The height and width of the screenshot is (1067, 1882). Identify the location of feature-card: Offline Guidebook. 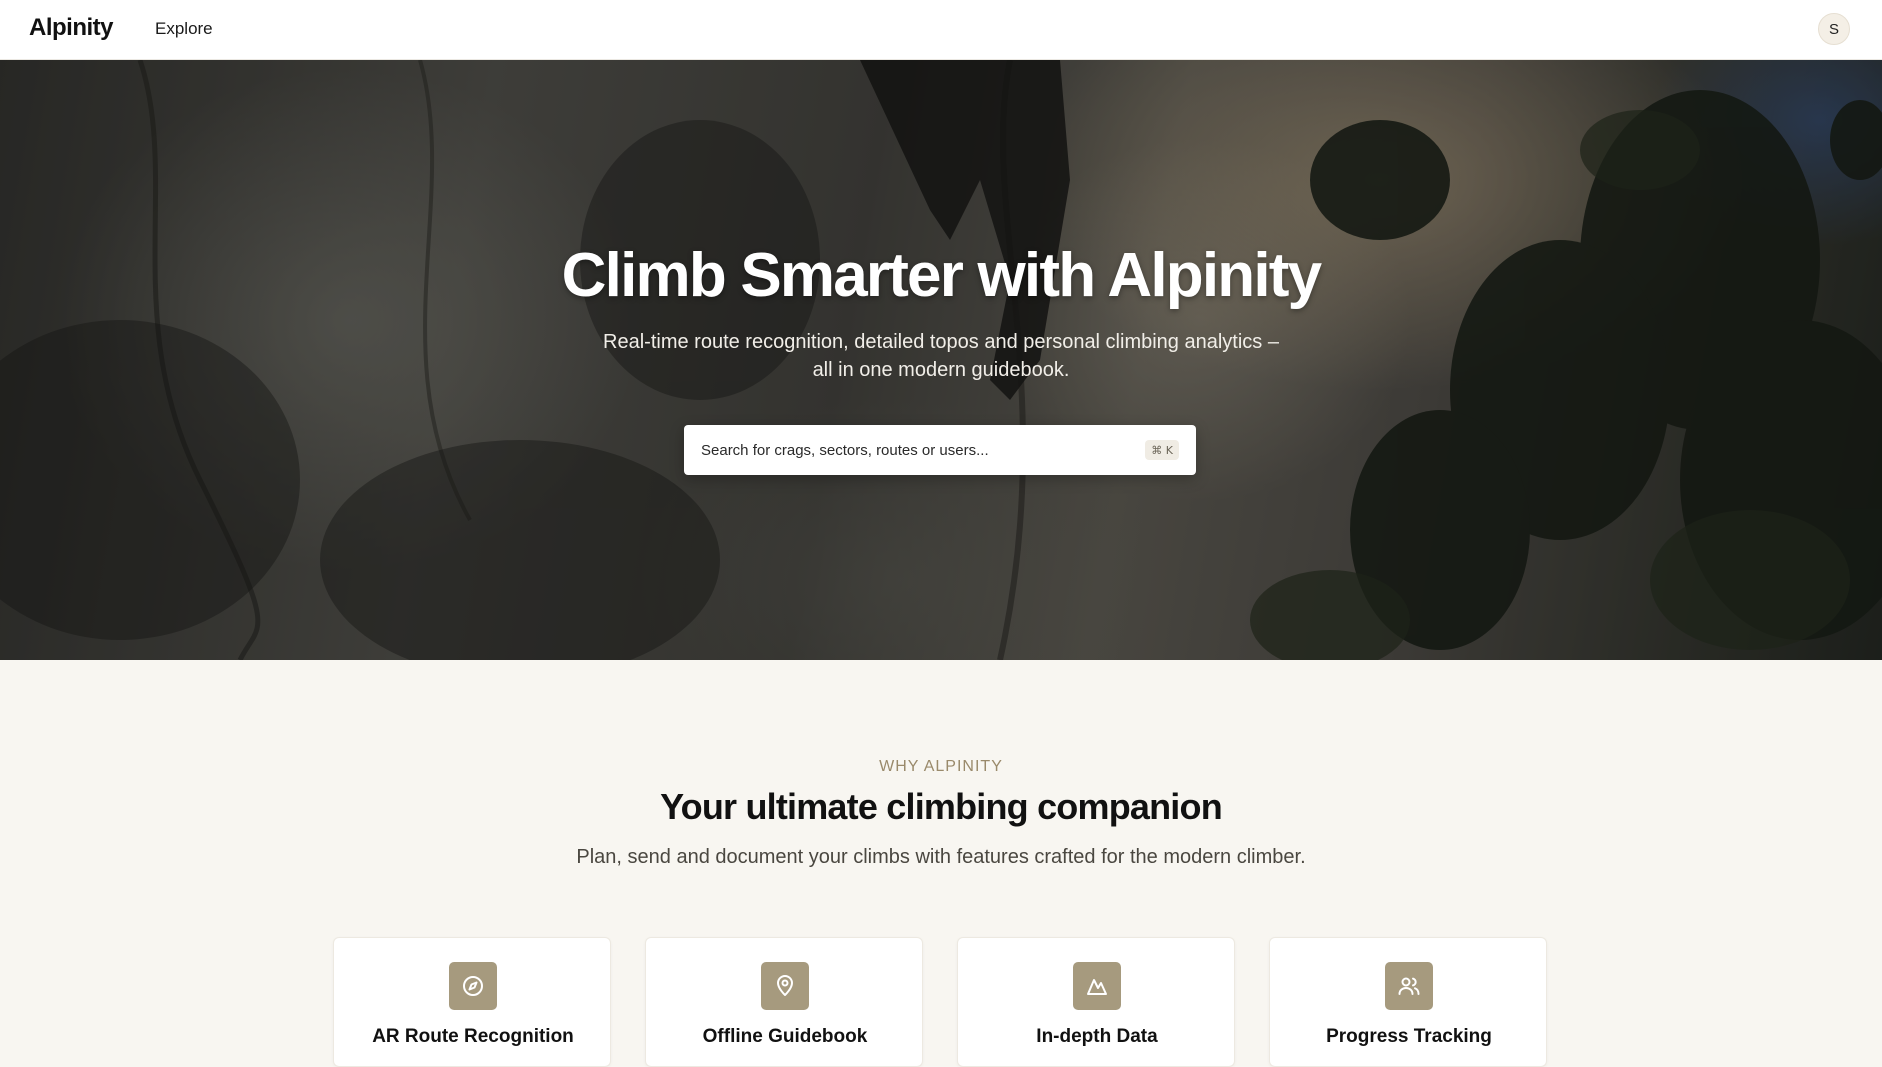
(784, 1002).